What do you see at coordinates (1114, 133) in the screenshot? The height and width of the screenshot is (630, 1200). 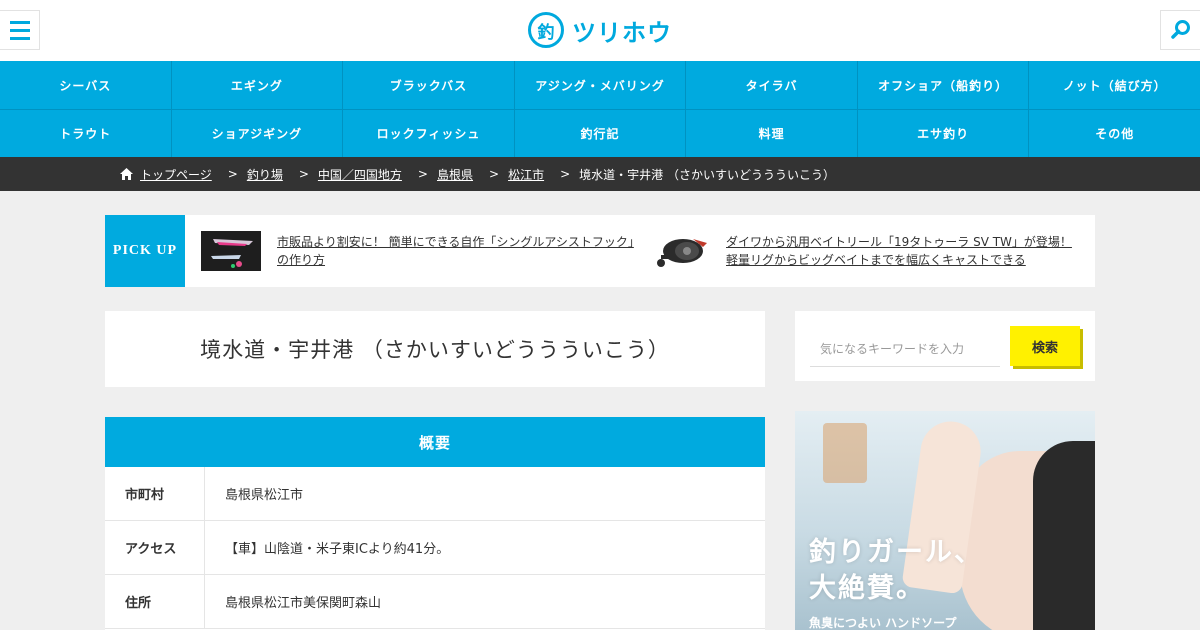 I see `nav-item-other: その他` at bounding box center [1114, 133].